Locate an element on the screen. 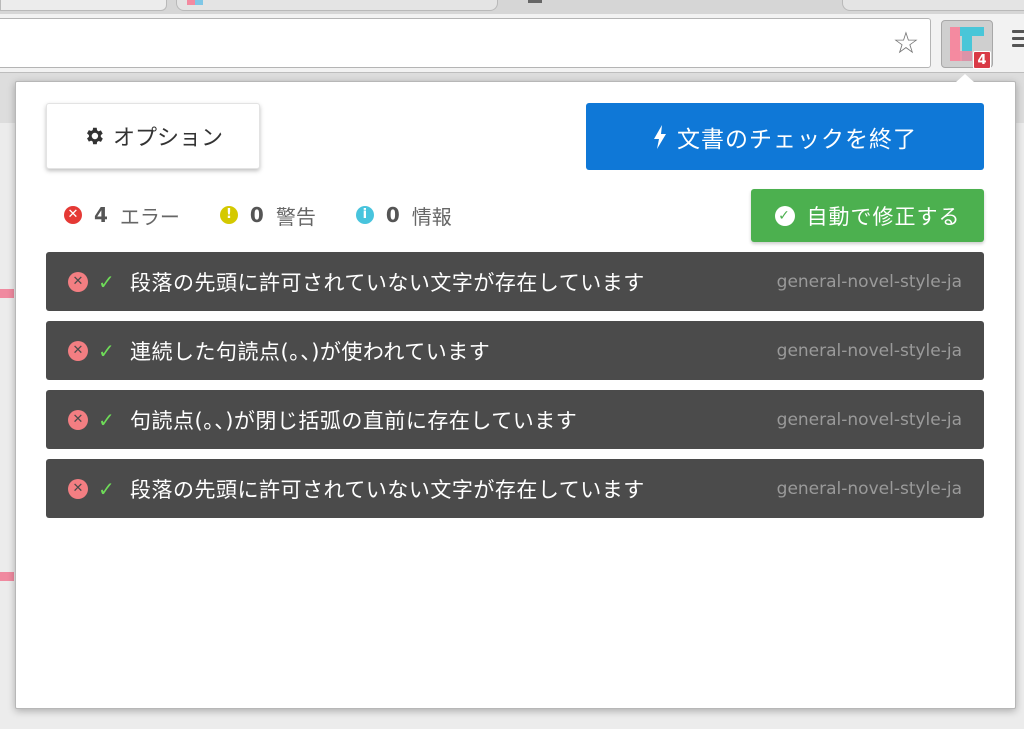  extension-badge: 4 is located at coordinates (982, 60).